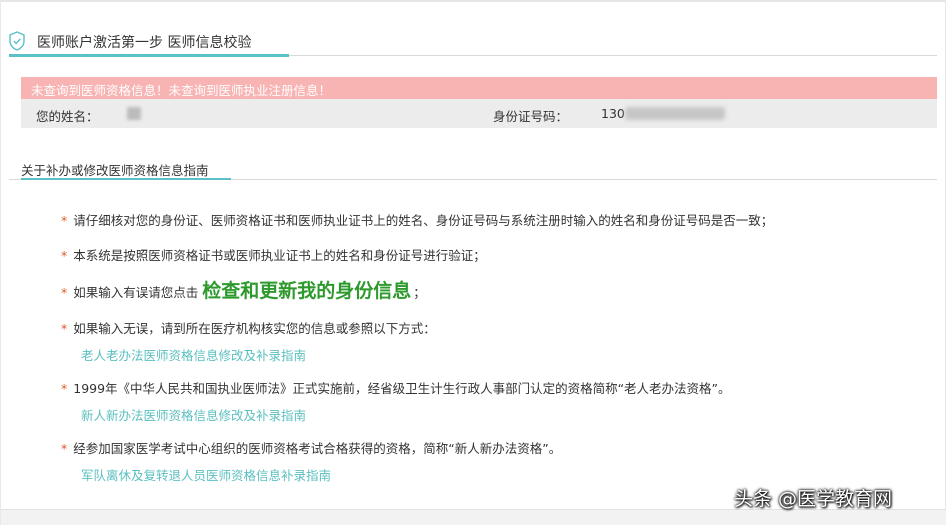 Image resolution: width=946 pixels, height=525 pixels. What do you see at coordinates (306, 291) in the screenshot?
I see `update-identity-link: 检查和更新我的身份信息` at bounding box center [306, 291].